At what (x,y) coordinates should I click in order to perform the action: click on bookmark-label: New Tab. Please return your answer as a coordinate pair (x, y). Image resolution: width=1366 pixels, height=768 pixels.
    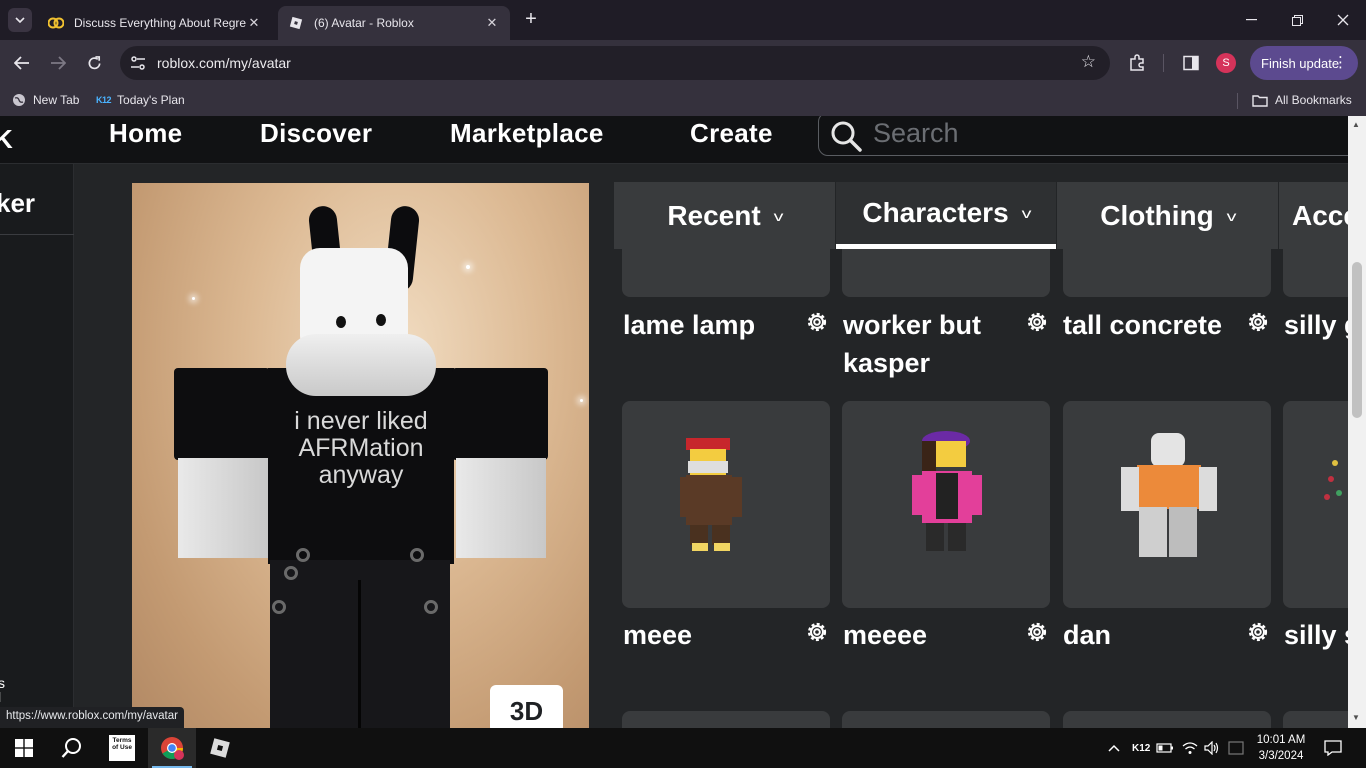
    Looking at the image, I should click on (56, 100).